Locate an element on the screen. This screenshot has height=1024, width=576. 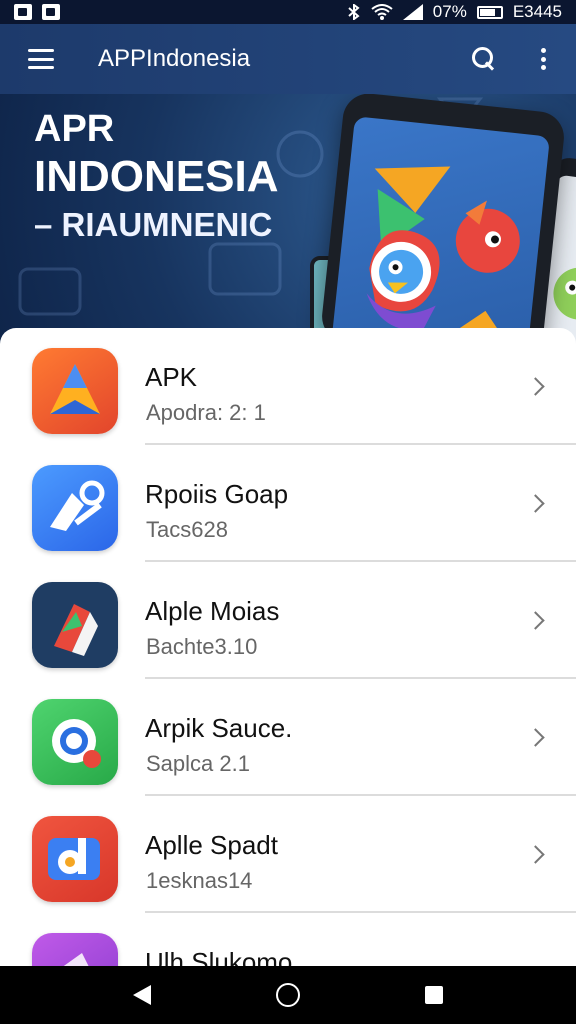
app-subtitle: Apodra: 2: 1 is located at coordinates (206, 412).